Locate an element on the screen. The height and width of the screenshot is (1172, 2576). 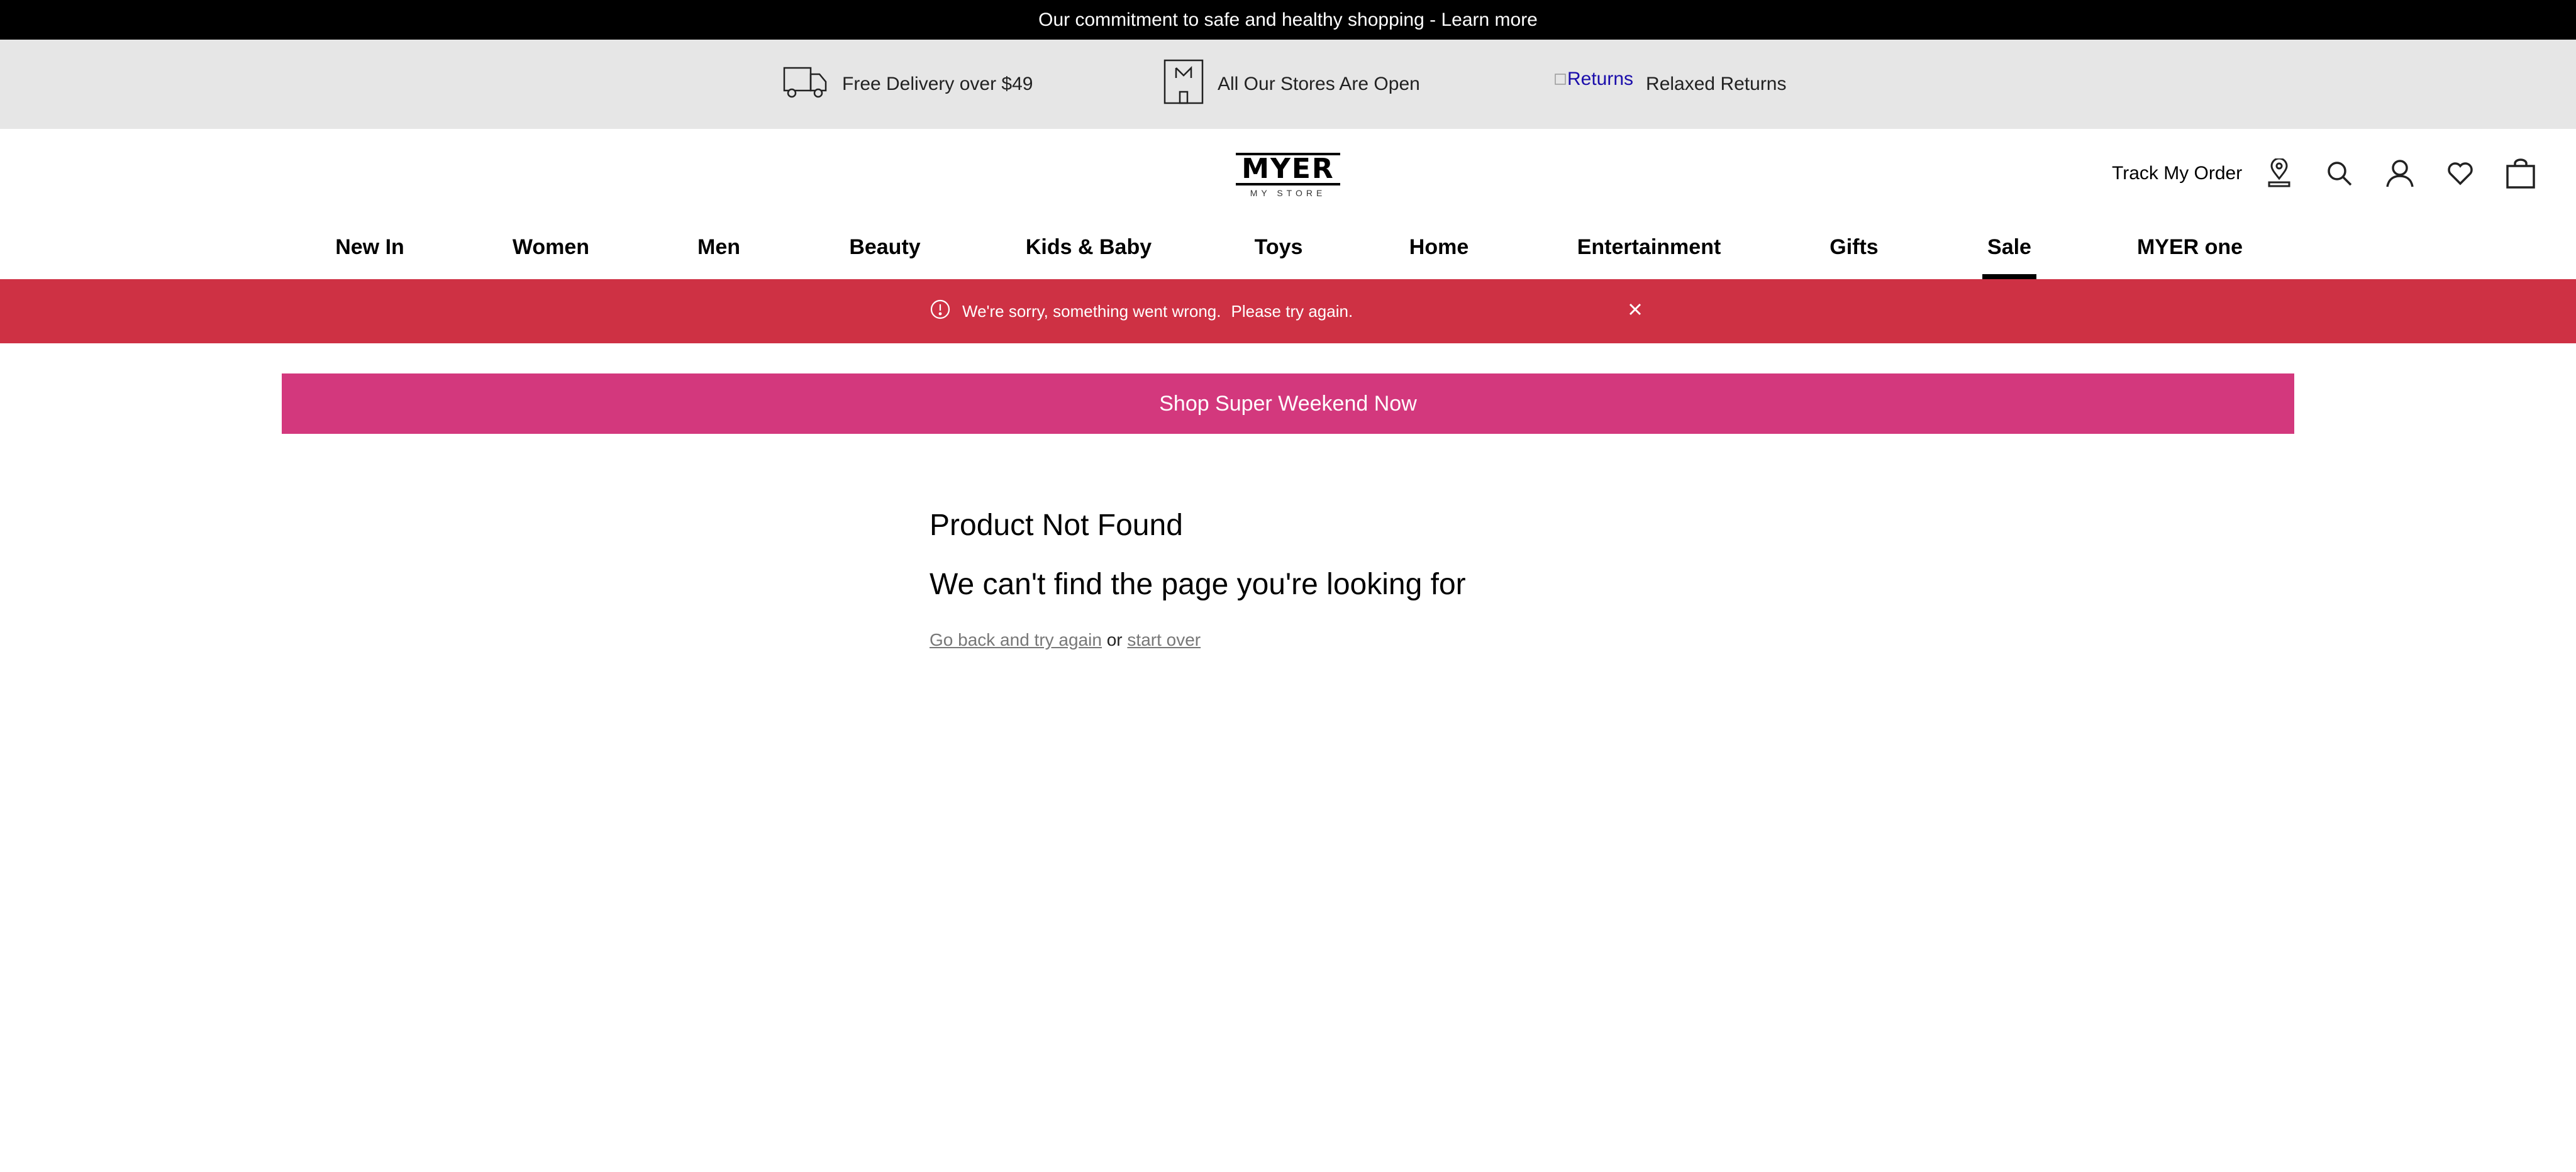
logo-wordmark: MYER is located at coordinates (1288, 169).